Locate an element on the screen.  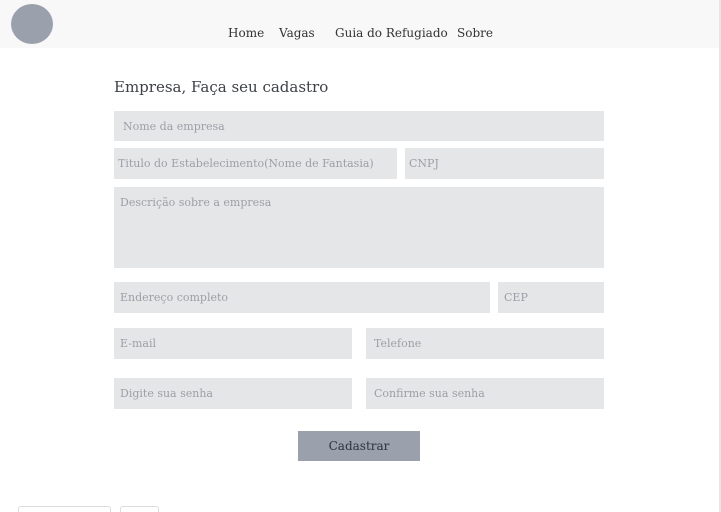
nav-link-sobre: Sobre is located at coordinates (475, 33).